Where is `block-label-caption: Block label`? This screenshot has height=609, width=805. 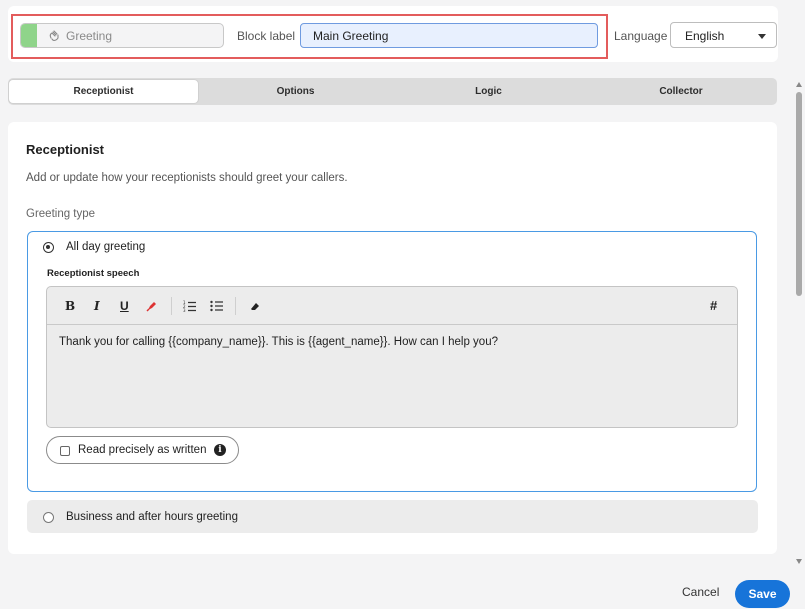 block-label-caption: Block label is located at coordinates (266, 36).